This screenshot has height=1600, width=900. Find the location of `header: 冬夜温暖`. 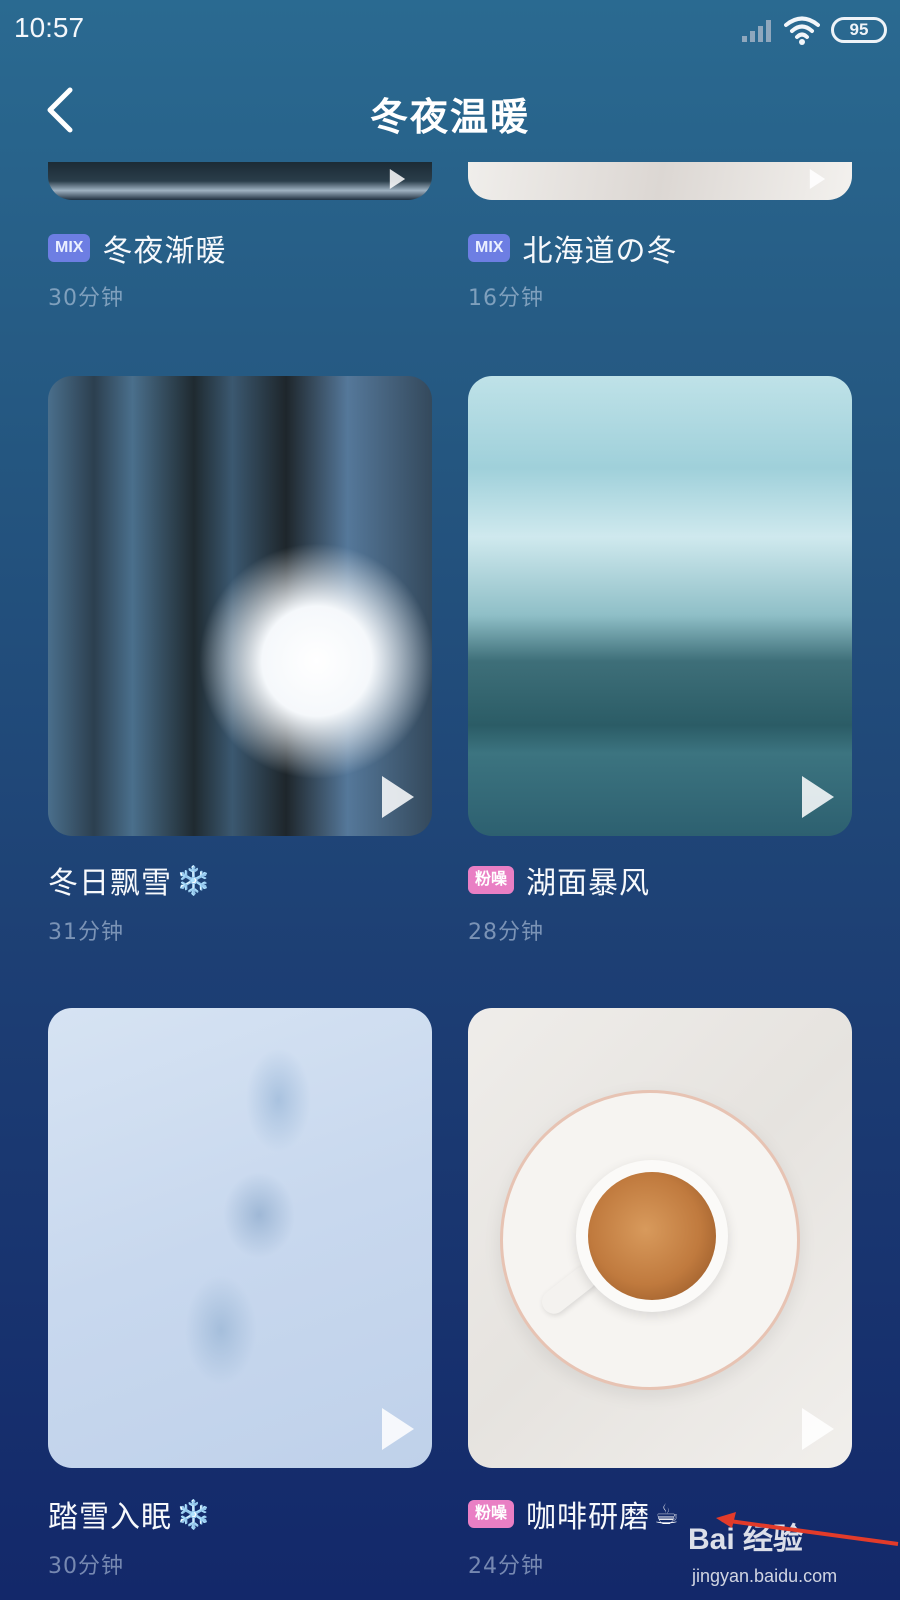

header: 冬夜温暖 is located at coordinates (450, 112).